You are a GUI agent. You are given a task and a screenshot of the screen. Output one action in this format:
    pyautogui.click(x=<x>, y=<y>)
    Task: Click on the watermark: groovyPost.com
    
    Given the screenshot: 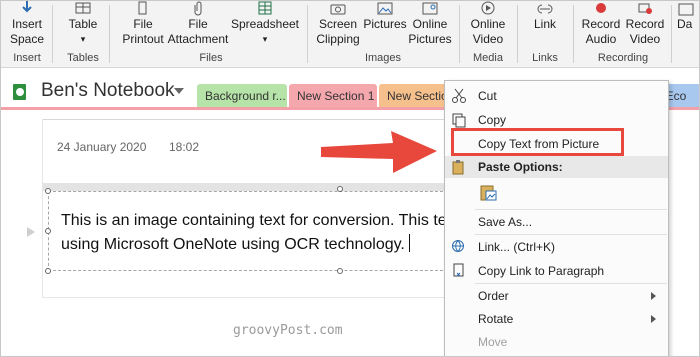 What is the action you would take?
    pyautogui.click(x=288, y=330)
    